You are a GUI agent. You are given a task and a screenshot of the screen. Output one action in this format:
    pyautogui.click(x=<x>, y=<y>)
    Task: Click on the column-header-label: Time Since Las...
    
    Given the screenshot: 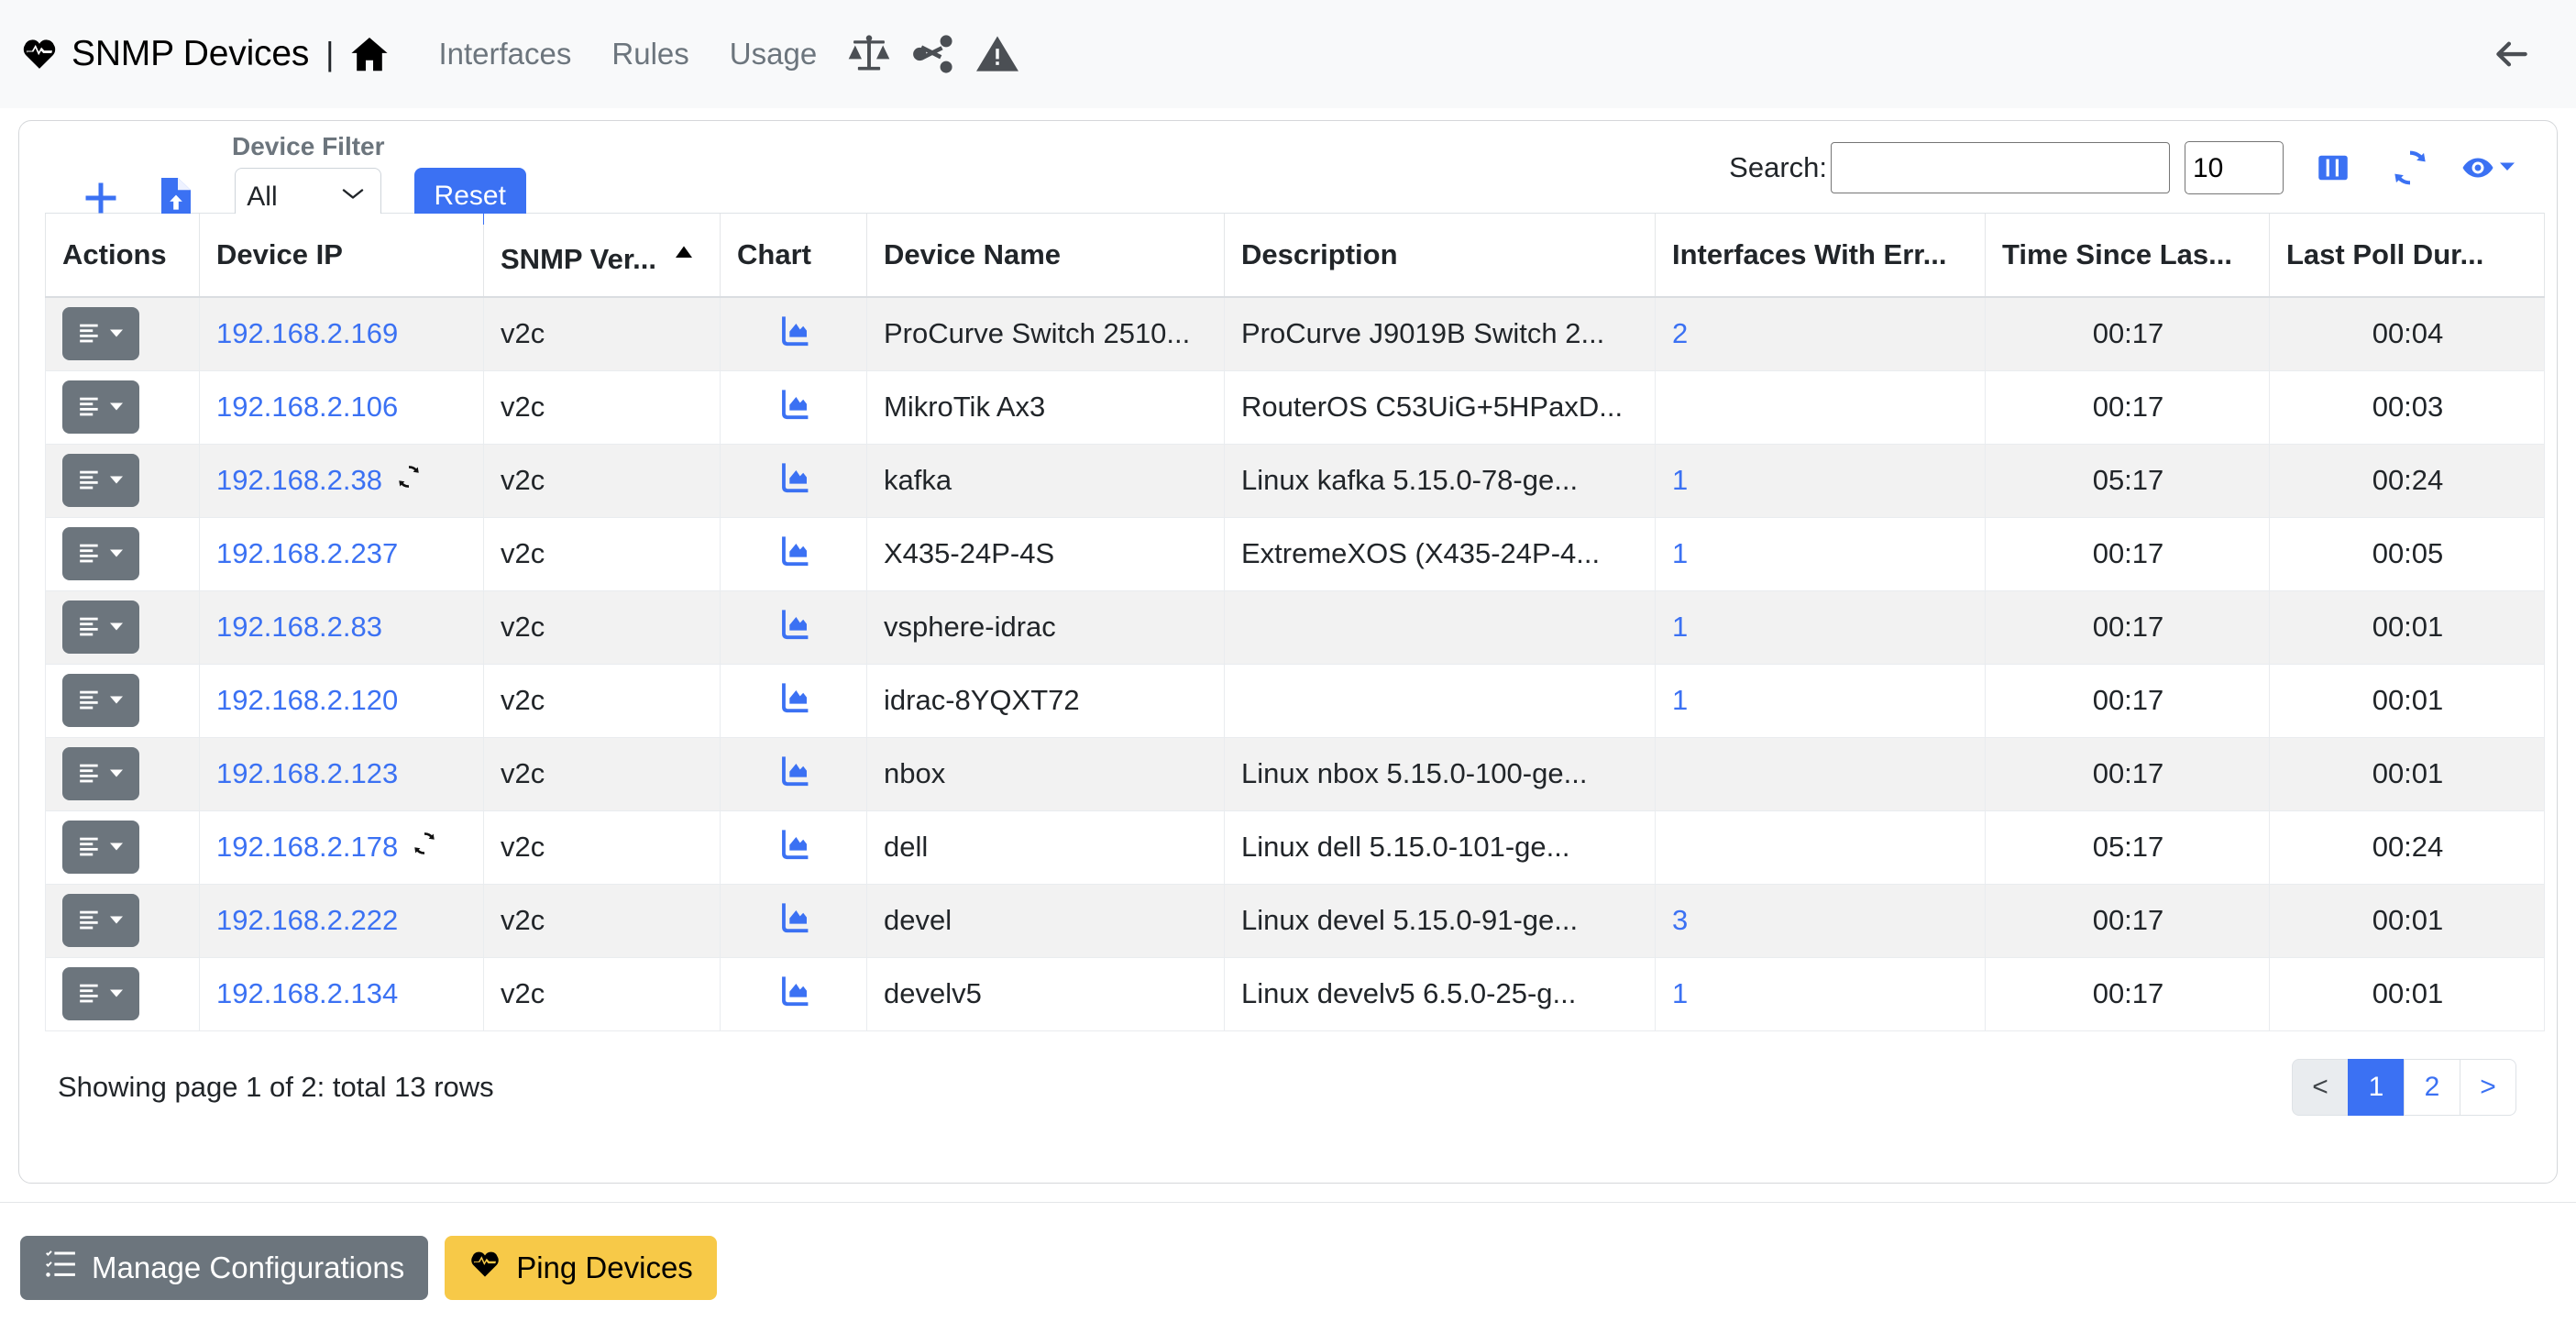 What is the action you would take?
    pyautogui.click(x=2117, y=254)
    